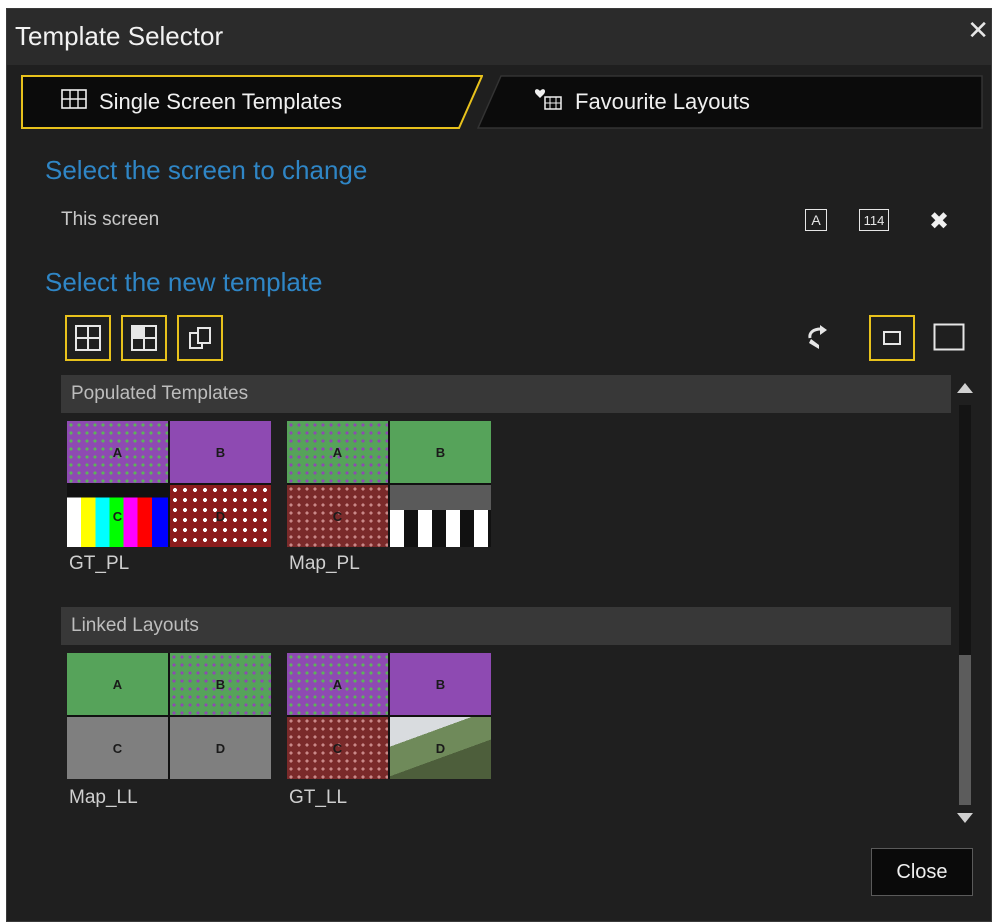  What do you see at coordinates (965, 818) in the screenshot?
I see `scroll-down-arrow-icon` at bounding box center [965, 818].